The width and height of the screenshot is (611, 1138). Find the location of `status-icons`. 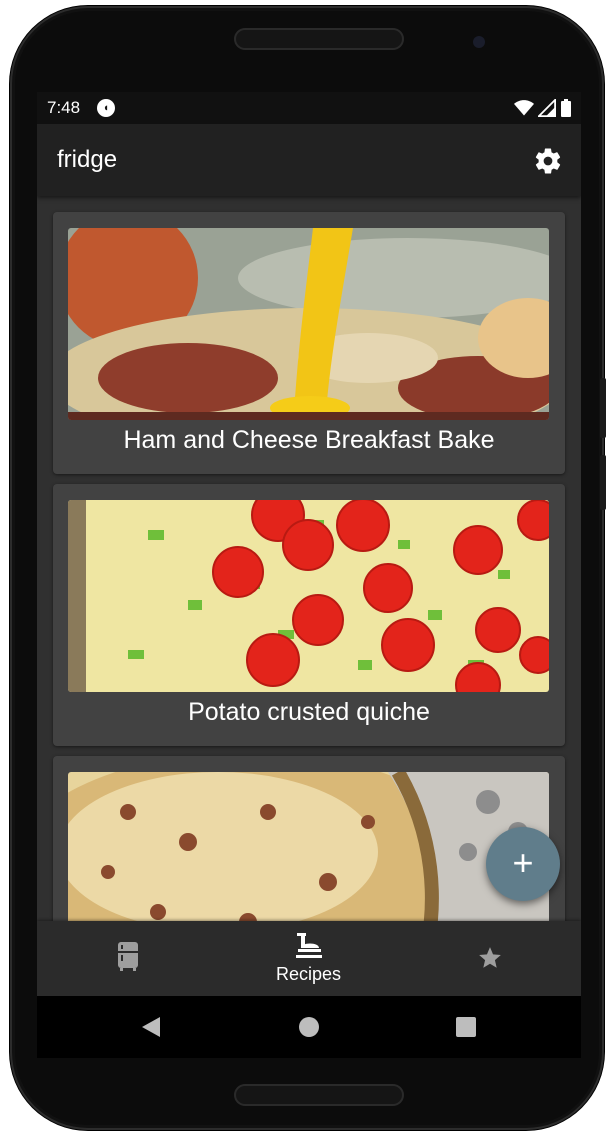

status-icons is located at coordinates (542, 108).